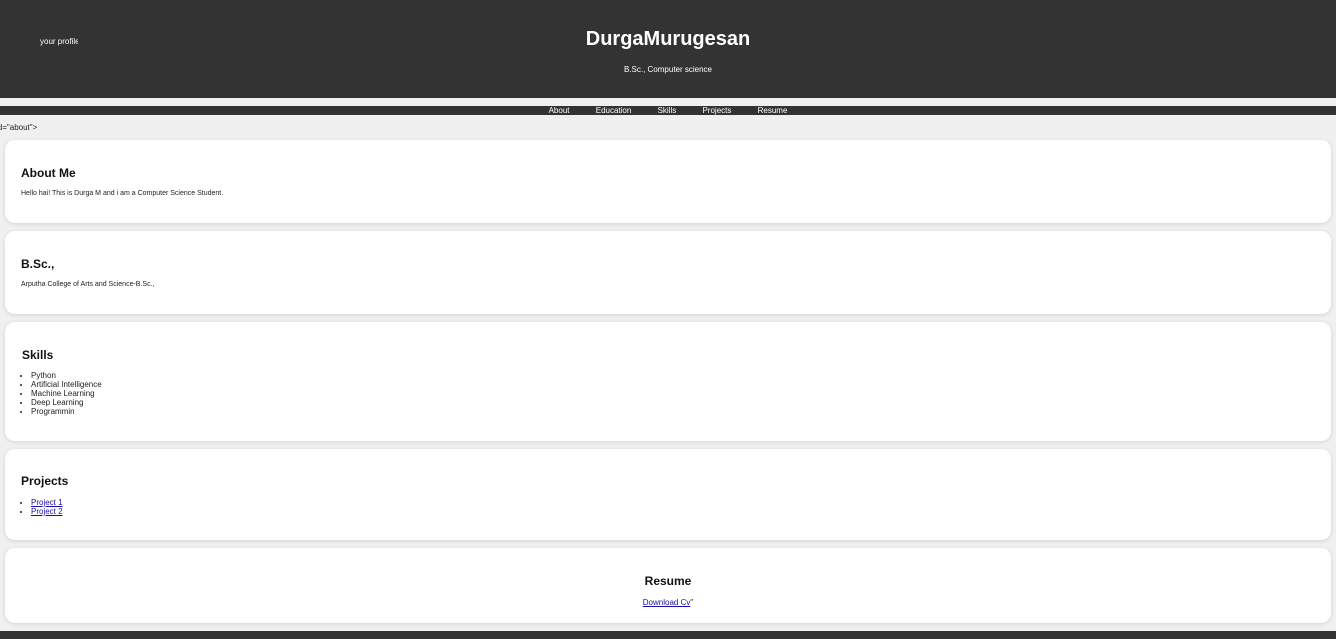  I want to click on nav-about: About, so click(559, 110).